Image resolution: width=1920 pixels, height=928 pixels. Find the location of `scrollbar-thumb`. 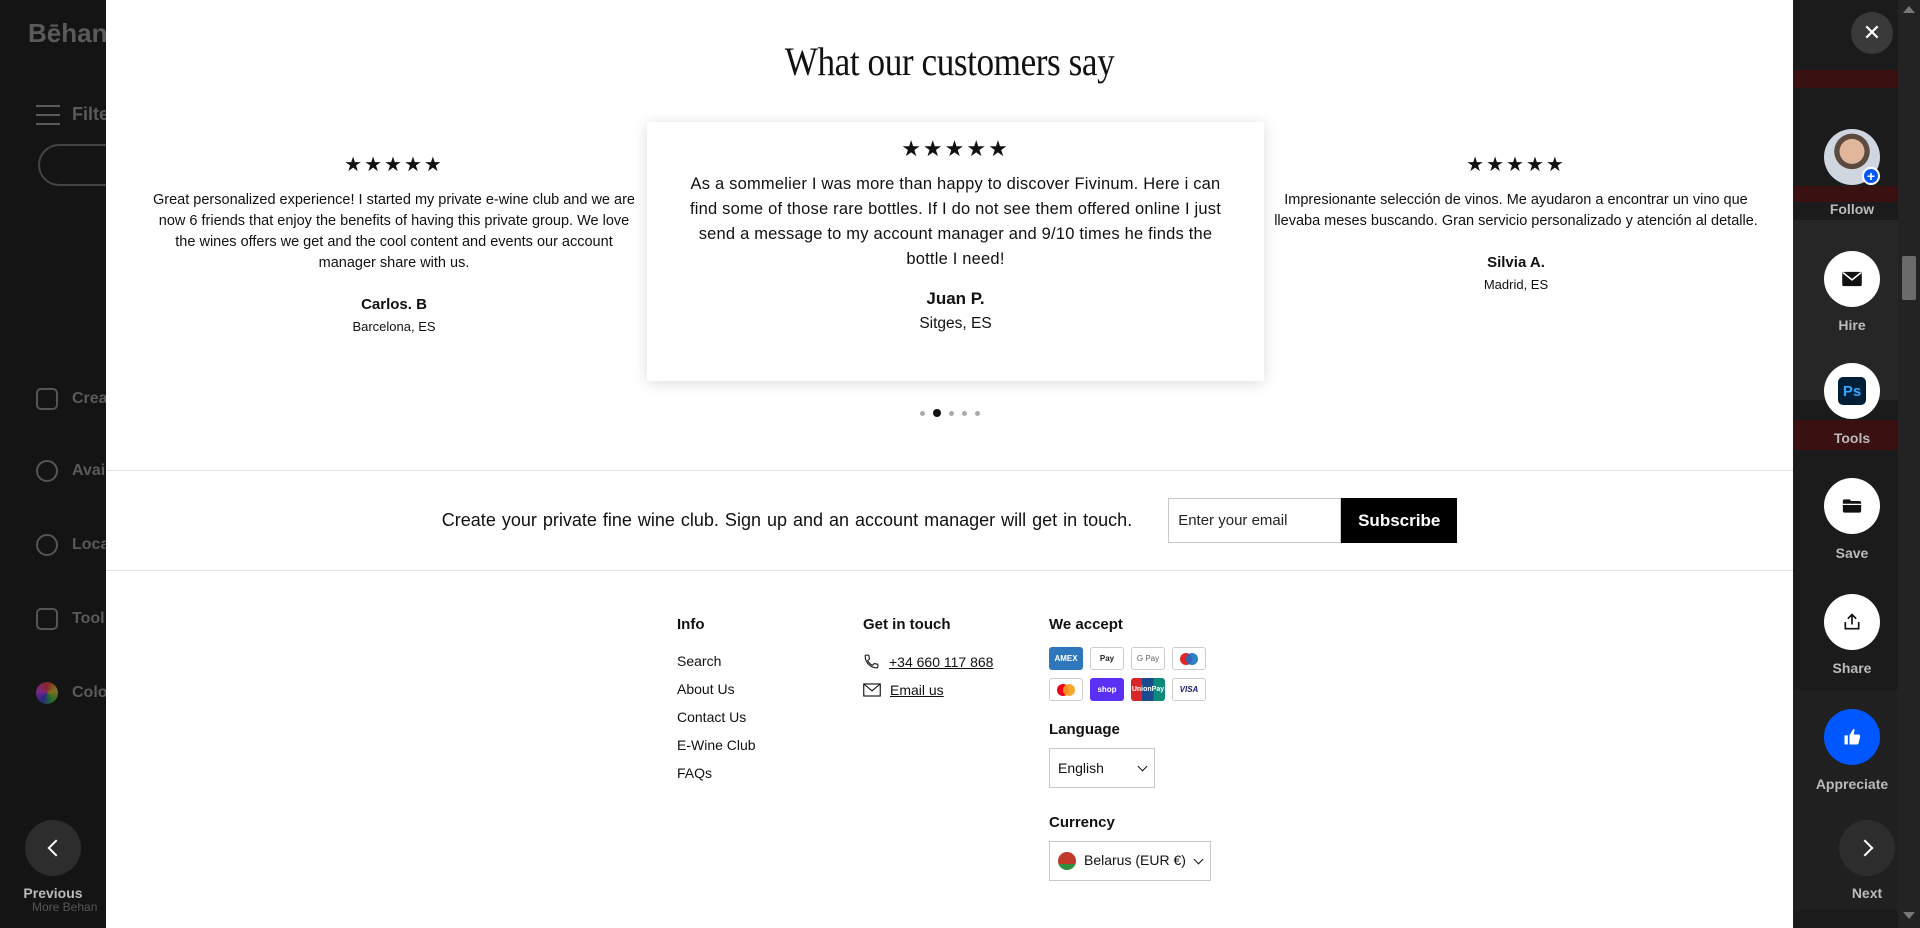

scrollbar-thumb is located at coordinates (1909, 278).